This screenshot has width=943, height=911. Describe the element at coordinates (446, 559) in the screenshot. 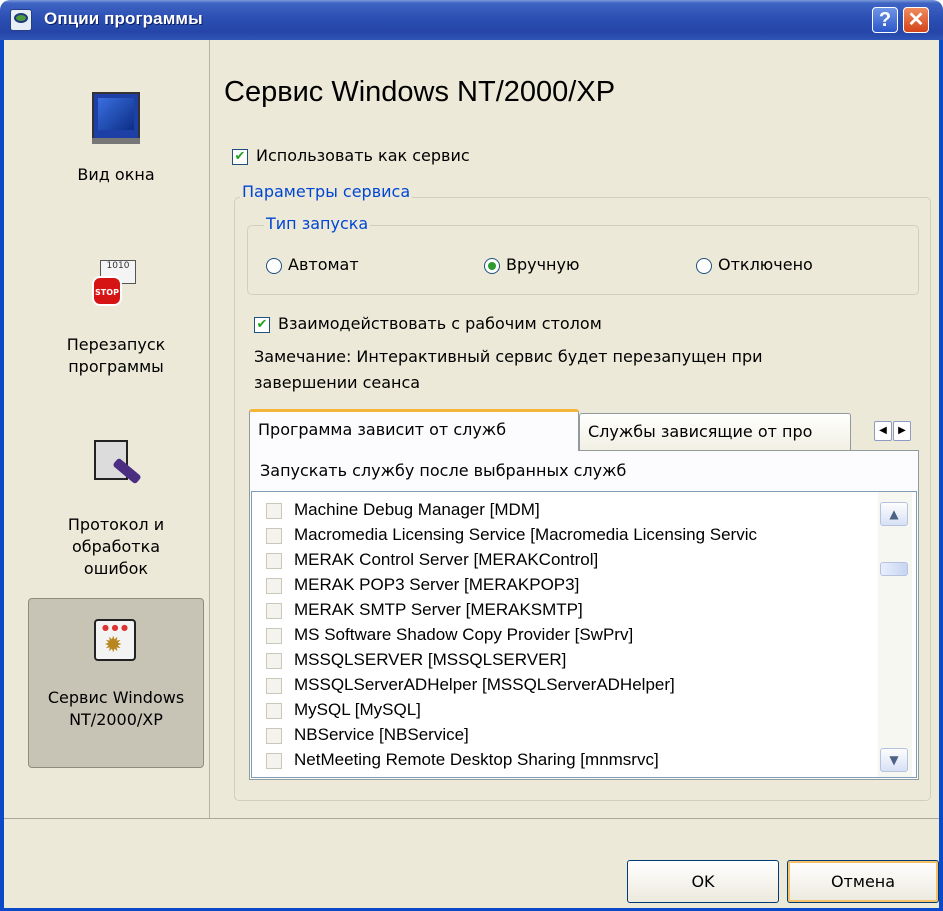

I see `service-name: MERAK Control Server [MERAKControl]` at that location.